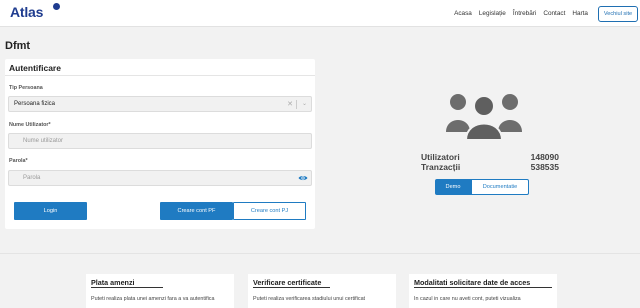  What do you see at coordinates (160, 178) in the screenshot?
I see `password-field: Parola` at bounding box center [160, 178].